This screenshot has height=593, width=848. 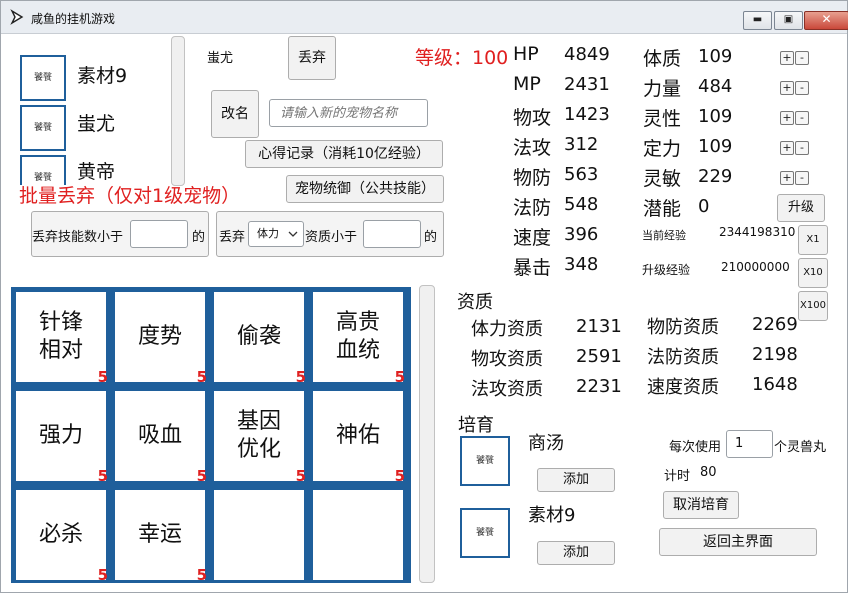 What do you see at coordinates (802, 178) in the screenshot?
I see `agi-minus-button: -` at bounding box center [802, 178].